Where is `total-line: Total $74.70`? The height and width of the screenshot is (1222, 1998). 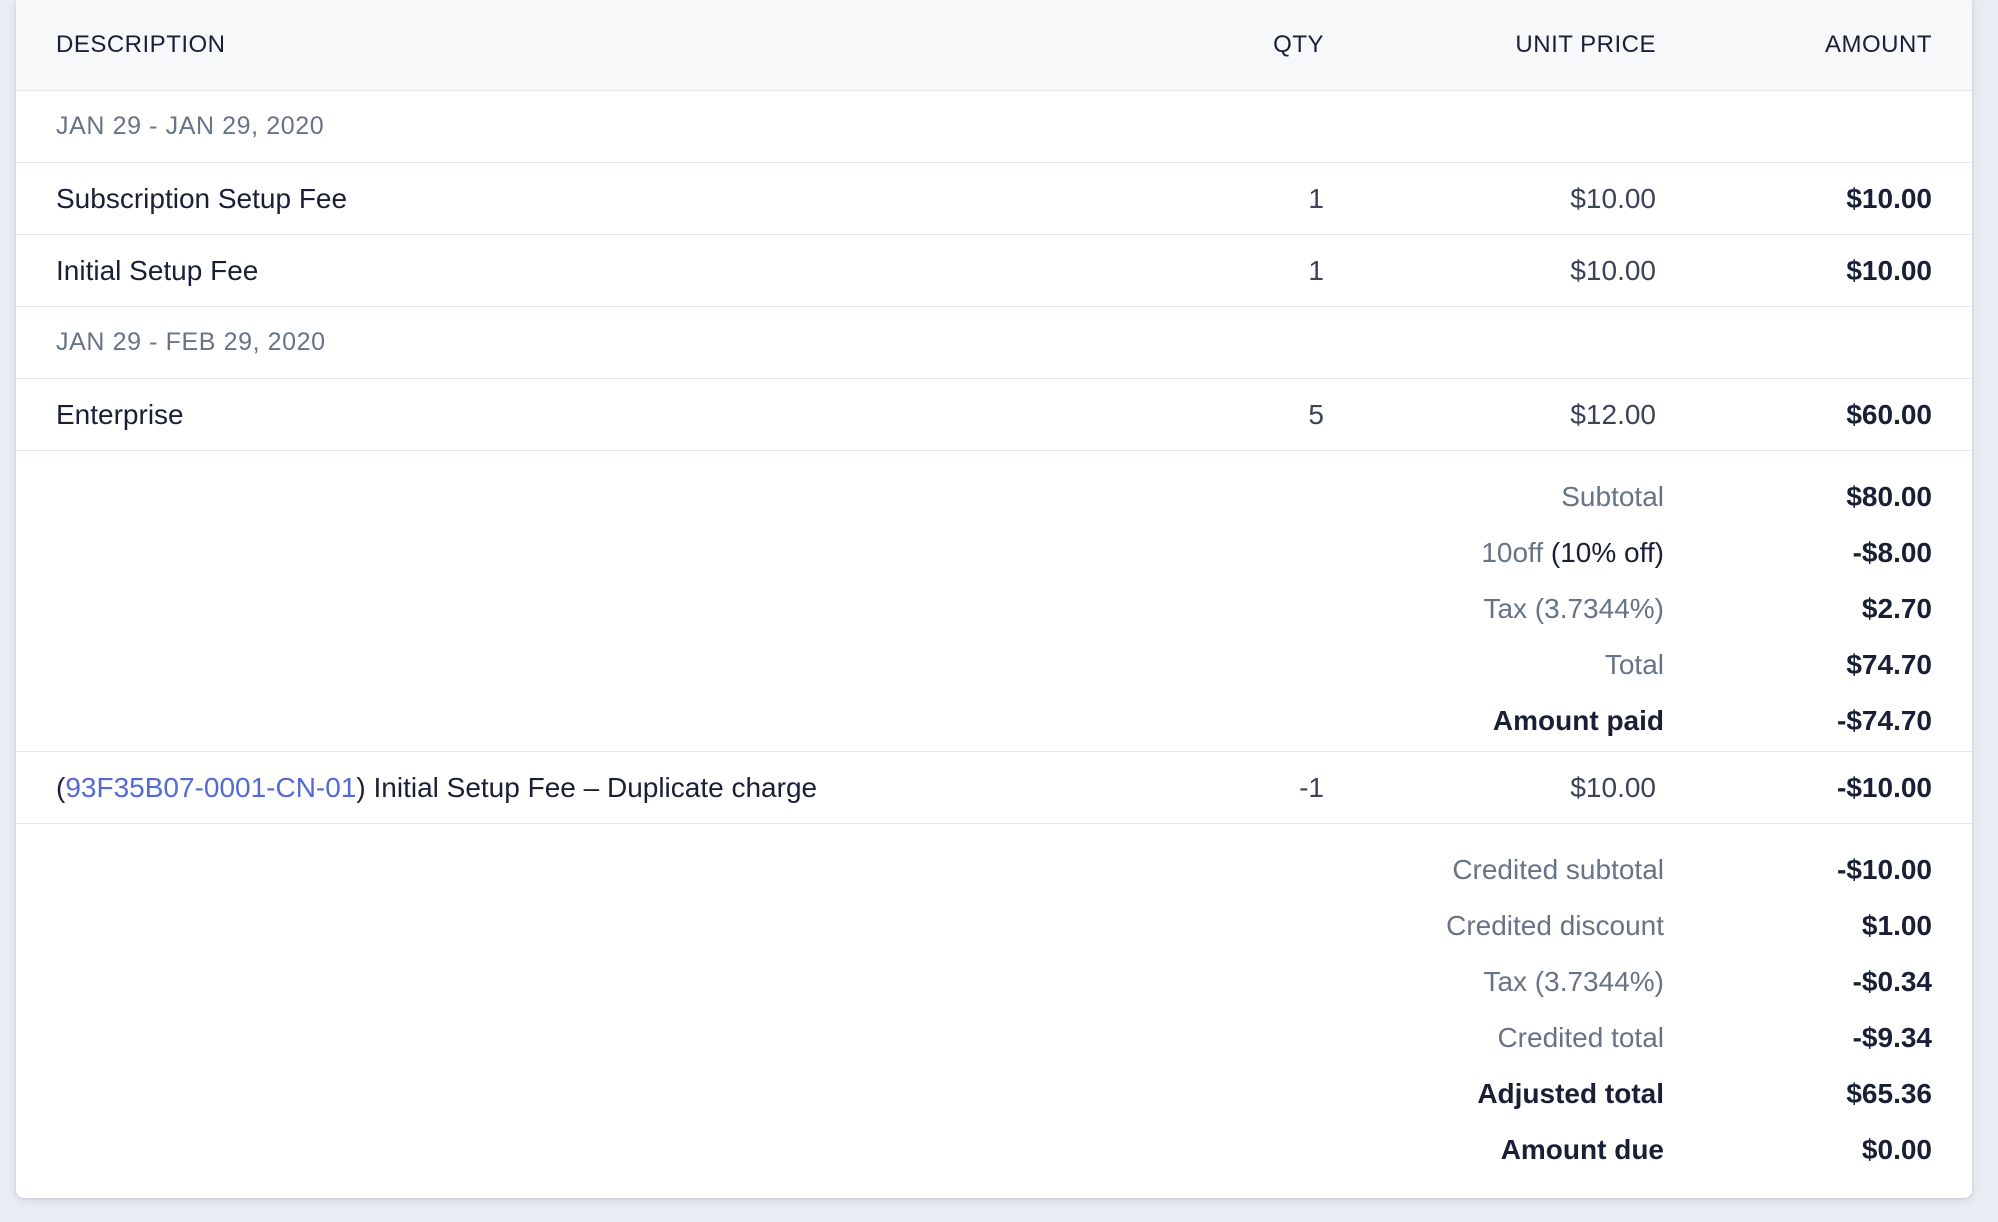 total-line: Total $74.70 is located at coordinates (994, 665).